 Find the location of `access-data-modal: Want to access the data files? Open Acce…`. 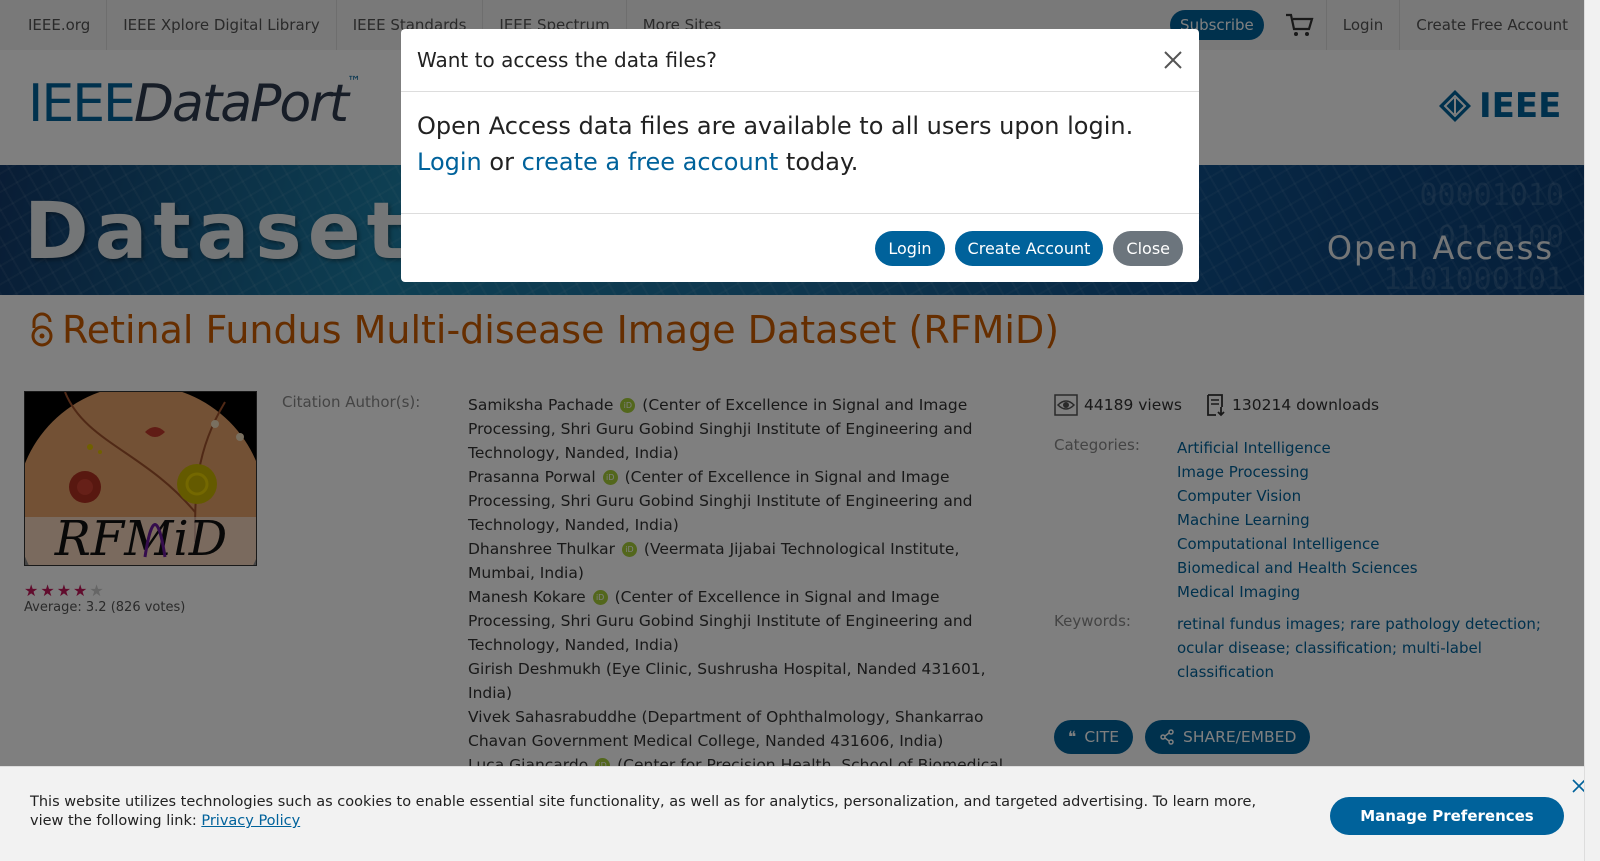

access-data-modal: Want to access the data files? Open Acce… is located at coordinates (800, 155).